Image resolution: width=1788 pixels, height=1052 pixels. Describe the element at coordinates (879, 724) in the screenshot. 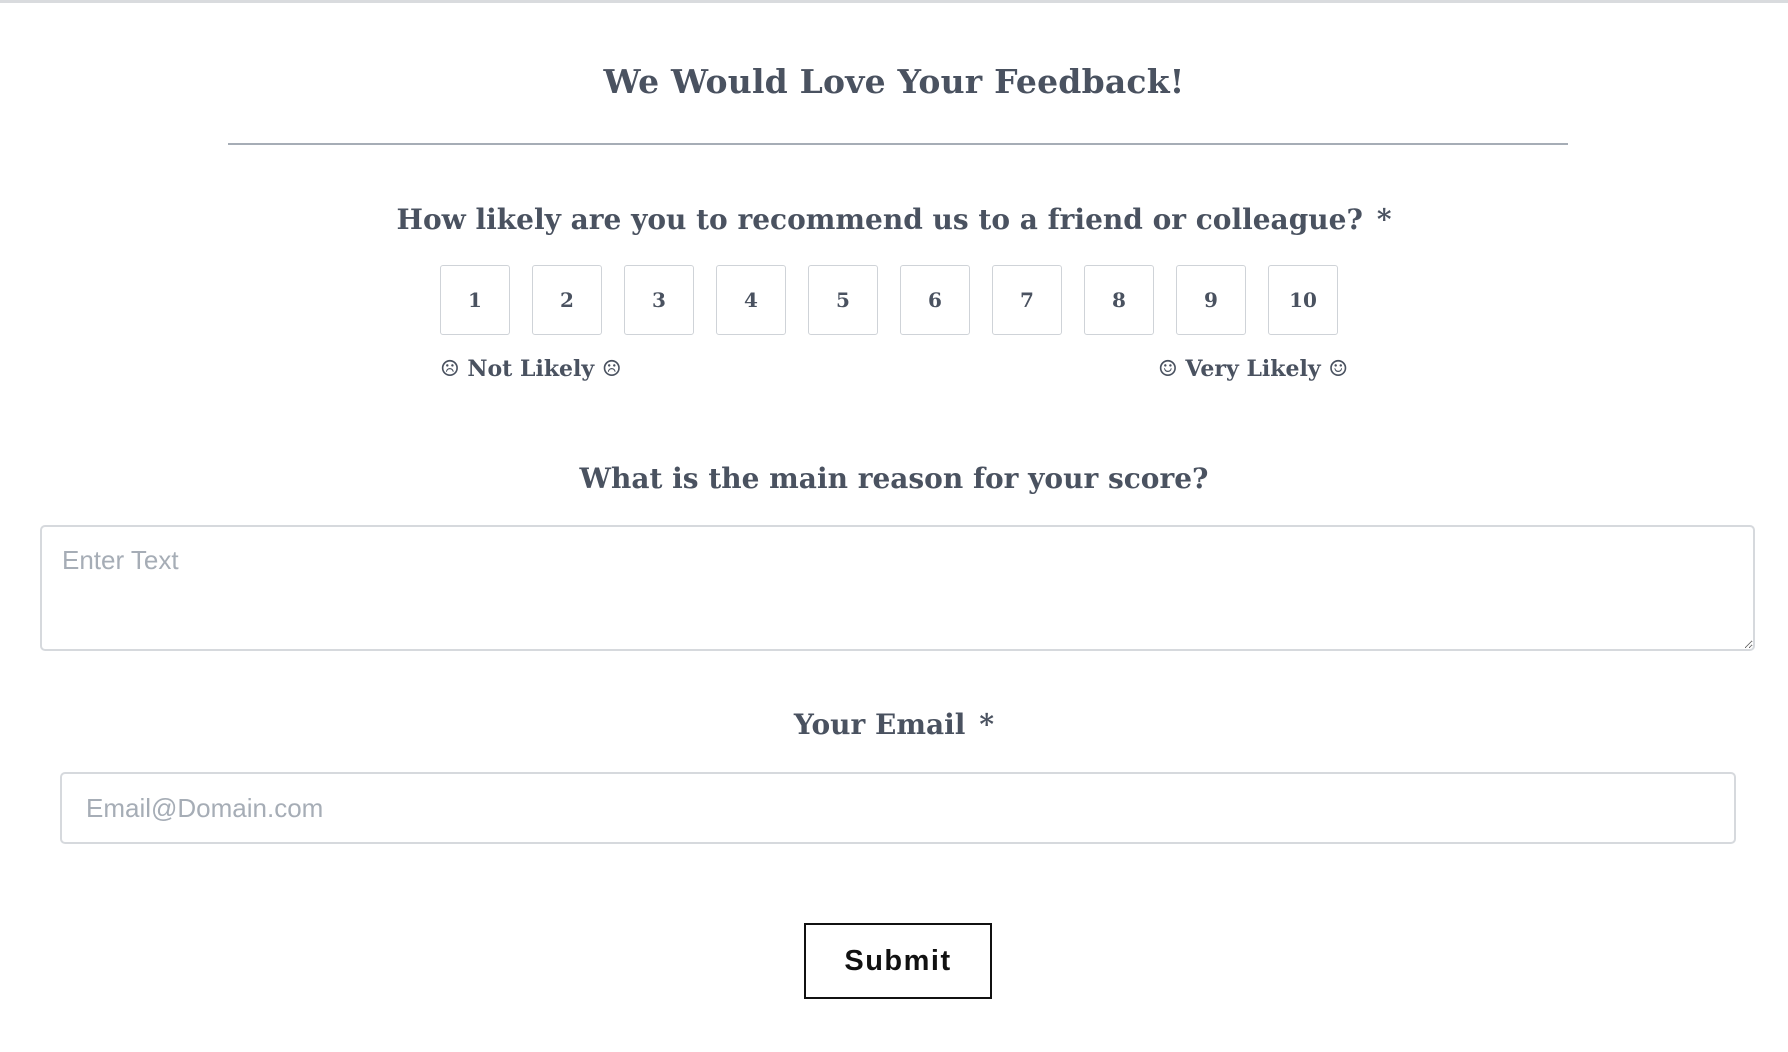

I see `email-question-text: Your Email` at that location.